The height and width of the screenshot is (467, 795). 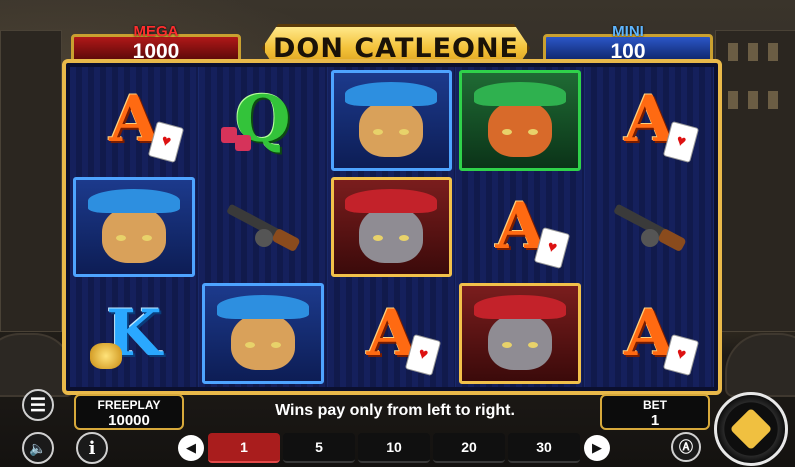 What do you see at coordinates (655, 420) in the screenshot?
I see `bet-value: 1` at bounding box center [655, 420].